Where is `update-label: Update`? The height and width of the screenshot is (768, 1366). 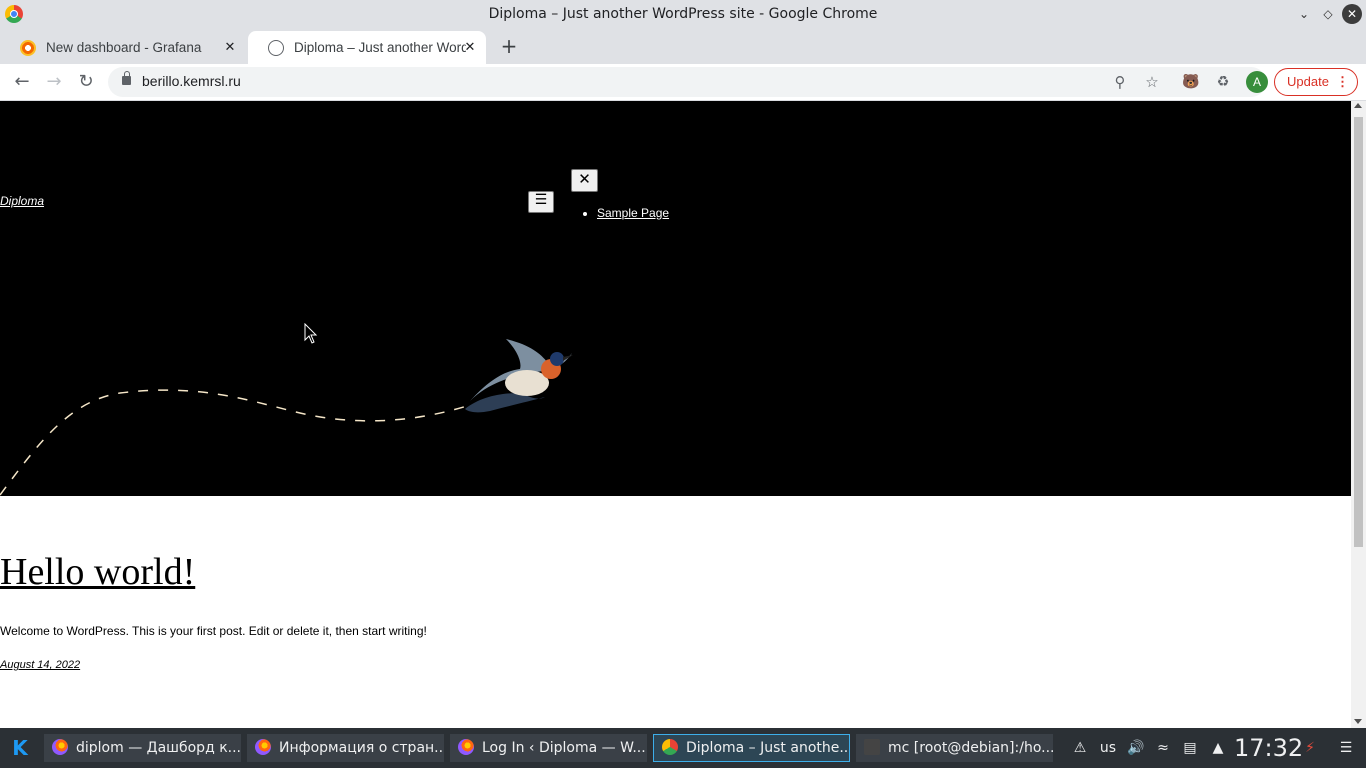 update-label: Update is located at coordinates (1308, 81).